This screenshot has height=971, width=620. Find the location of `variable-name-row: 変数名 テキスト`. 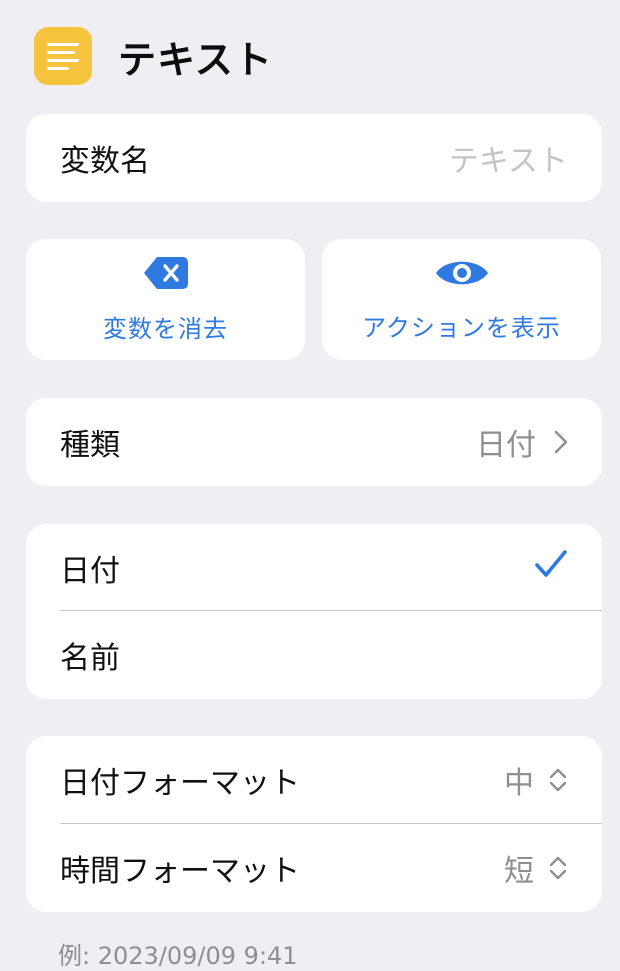

variable-name-row: 変数名 テキスト is located at coordinates (314, 158).